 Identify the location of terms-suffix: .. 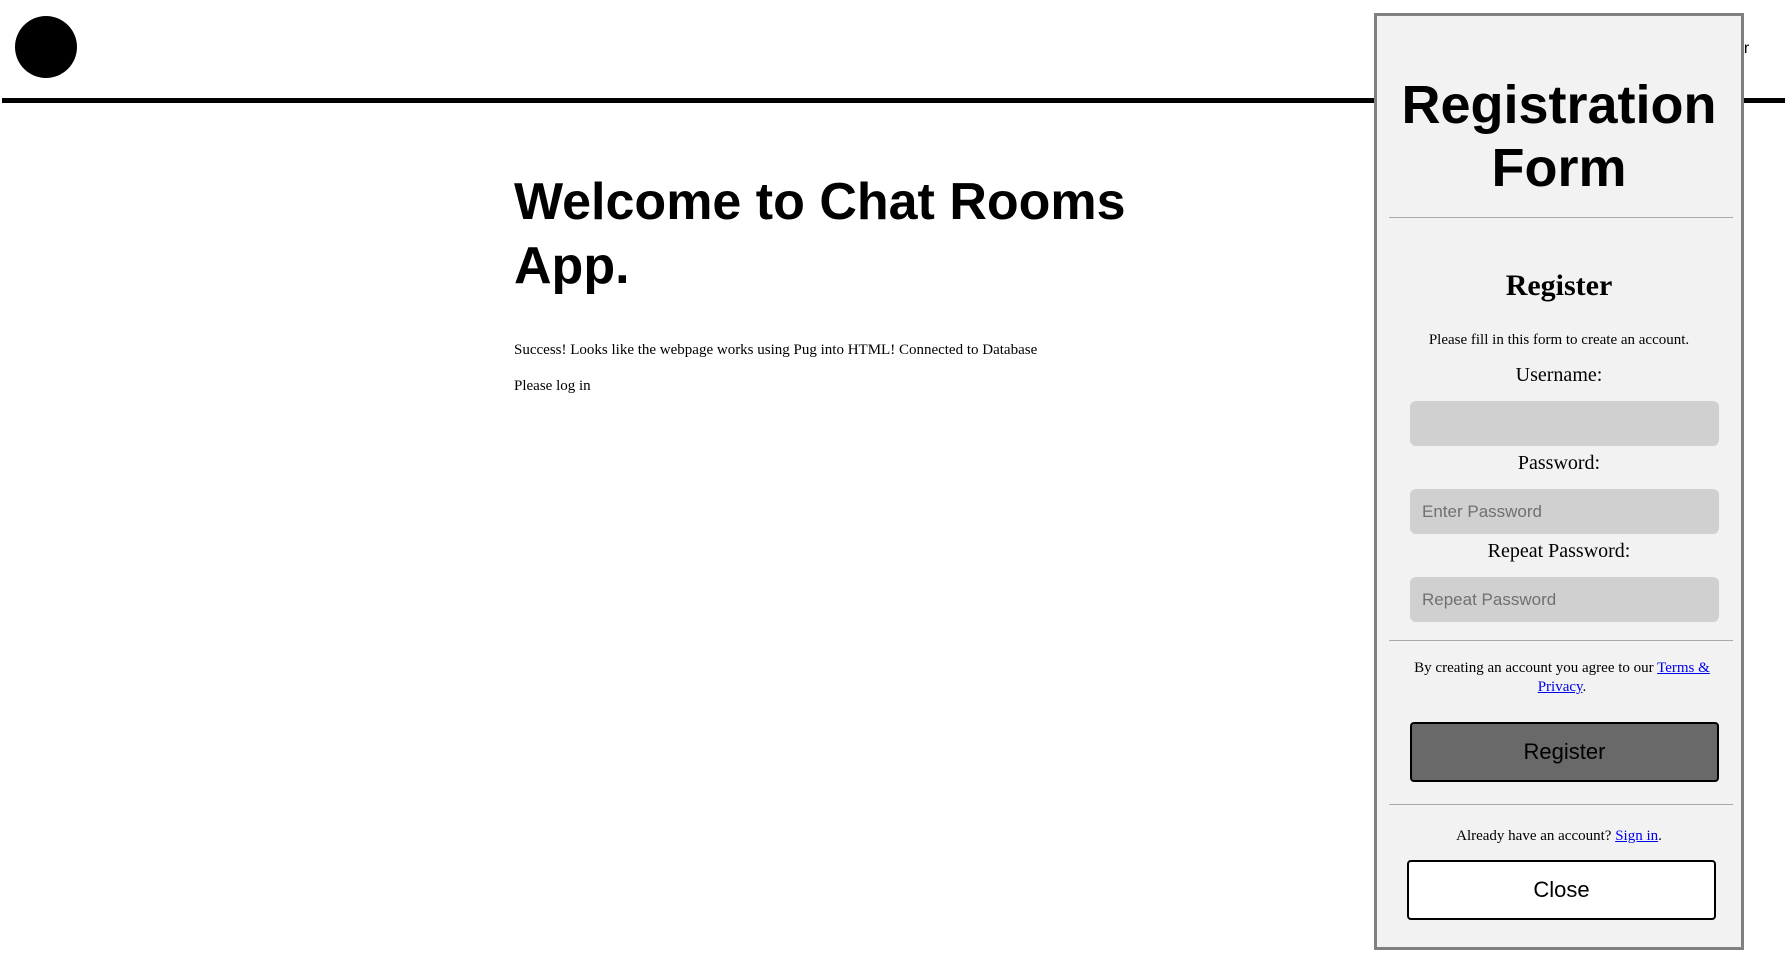
(1584, 687).